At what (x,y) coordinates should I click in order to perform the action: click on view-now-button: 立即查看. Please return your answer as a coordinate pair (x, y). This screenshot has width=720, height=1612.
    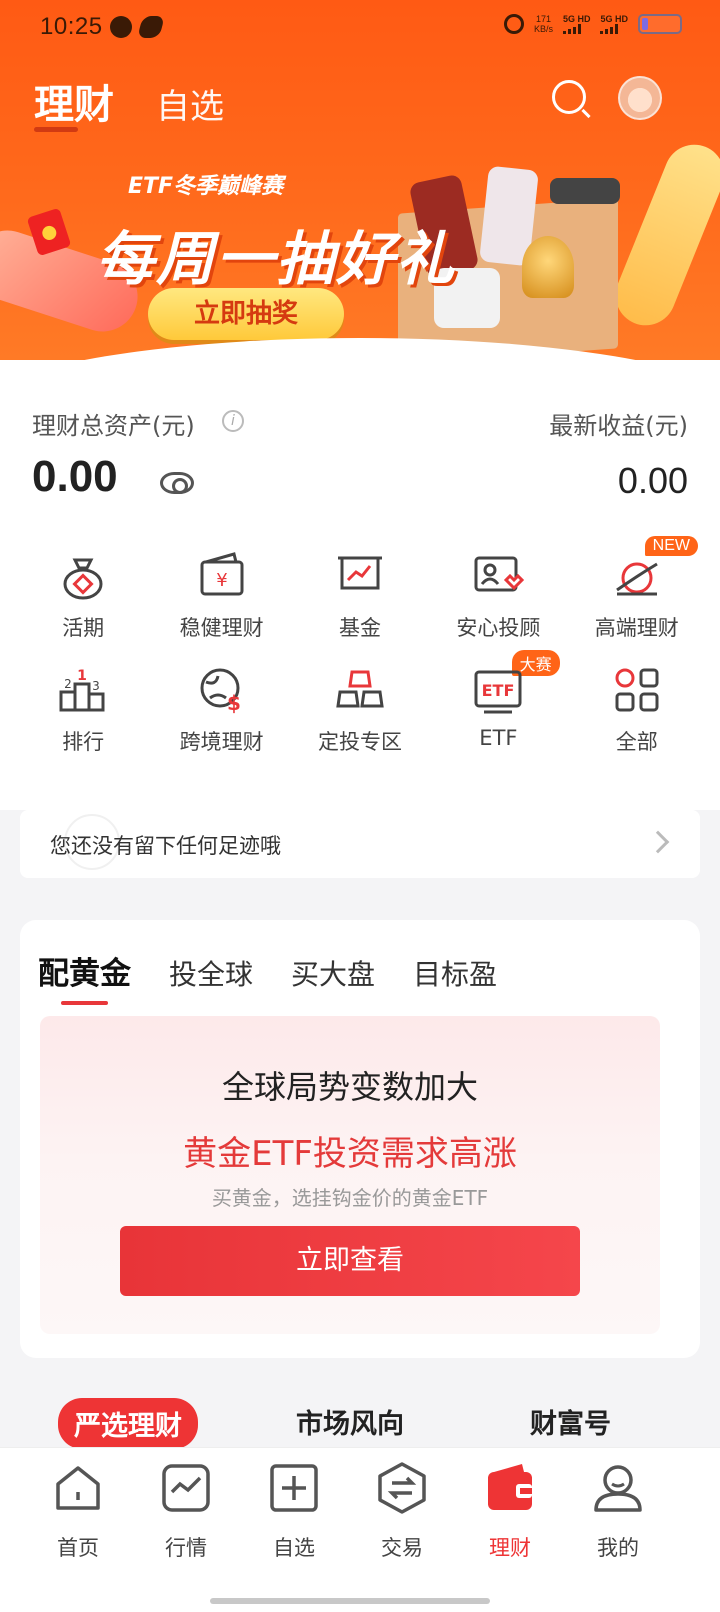
    Looking at the image, I should click on (350, 1261).